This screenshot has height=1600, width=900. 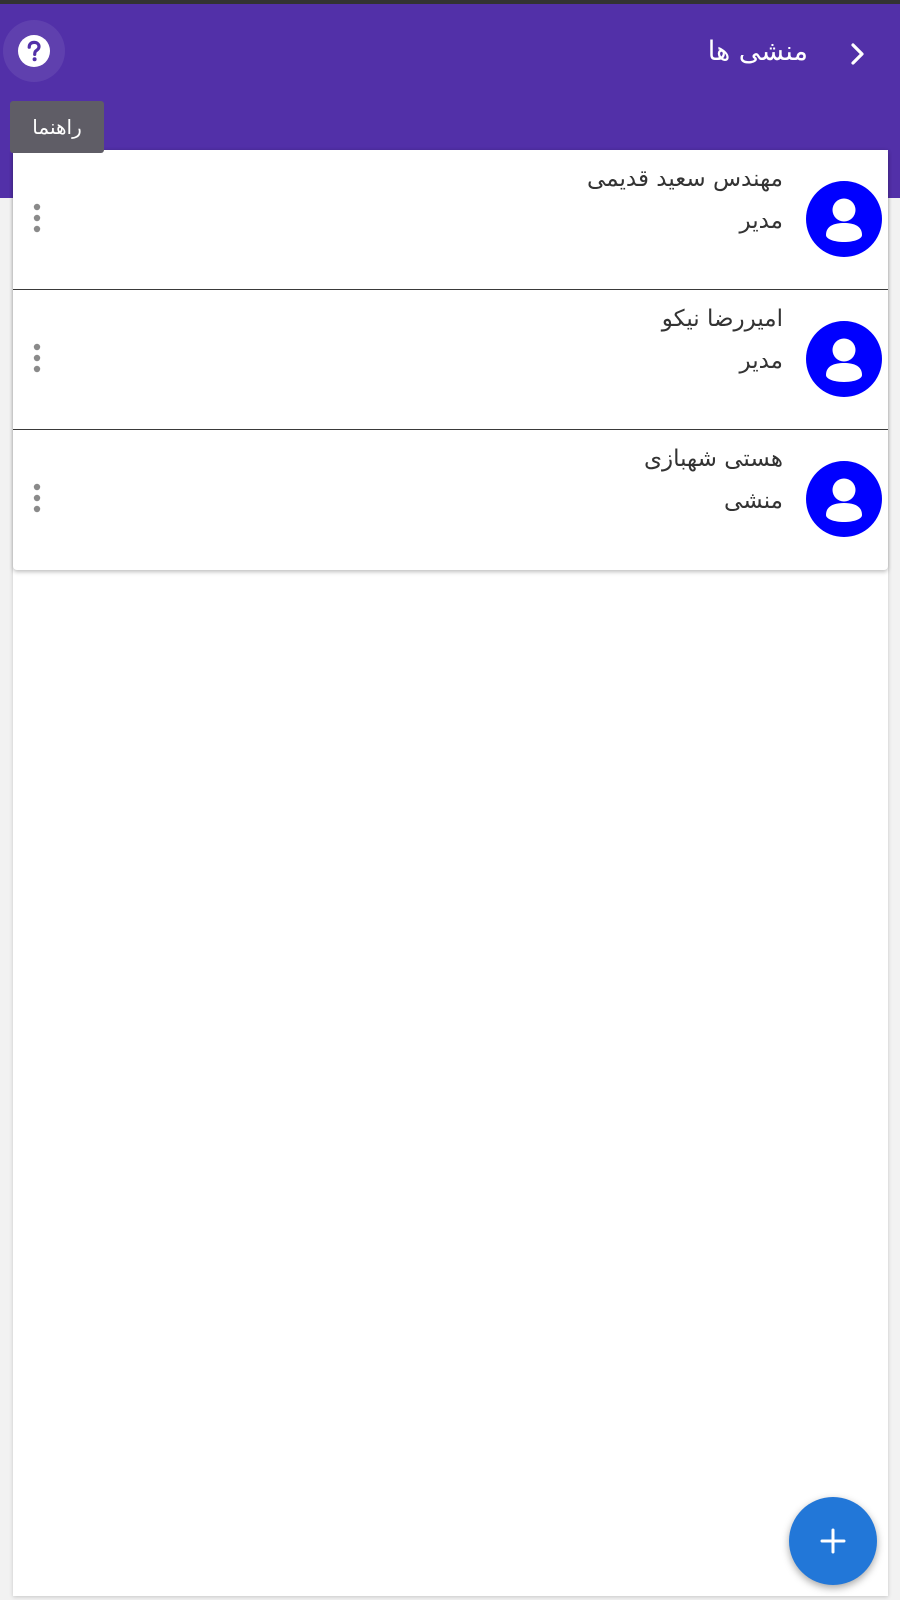 I want to click on secretary-item: مهندس سعید قدیمی مدیر, so click(x=450, y=220).